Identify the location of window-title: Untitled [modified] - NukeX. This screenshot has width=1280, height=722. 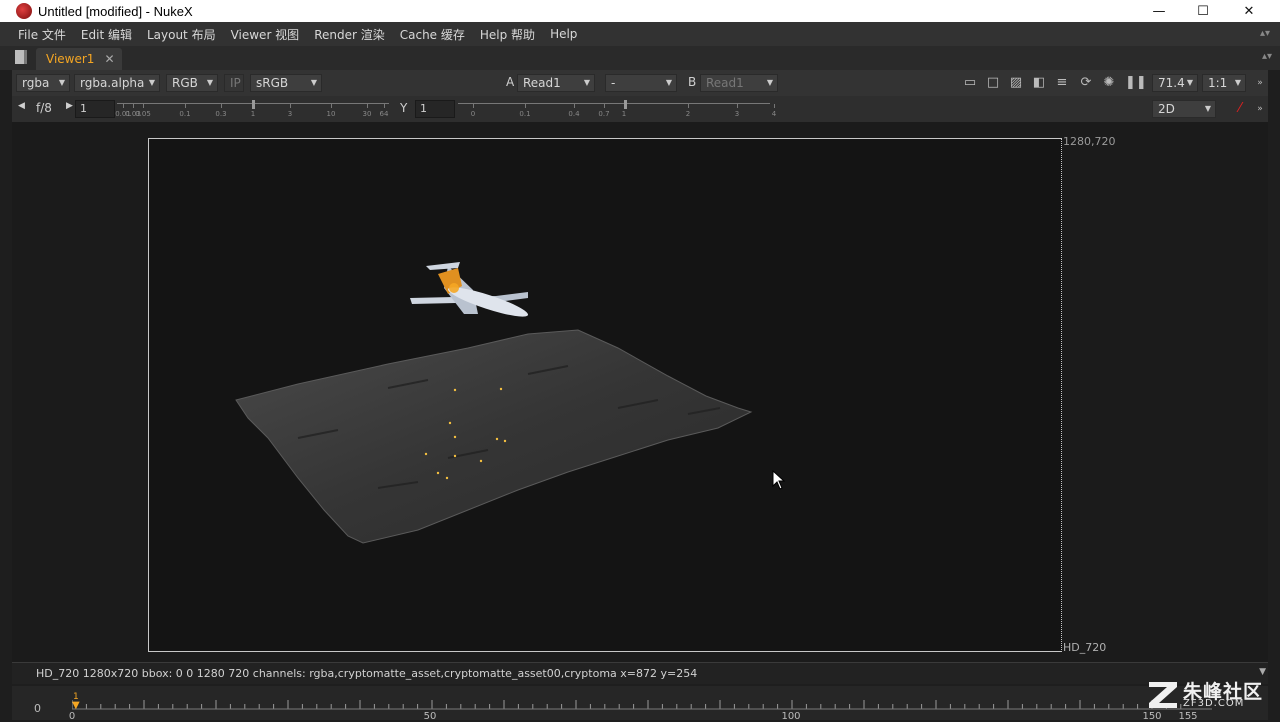
(115, 11).